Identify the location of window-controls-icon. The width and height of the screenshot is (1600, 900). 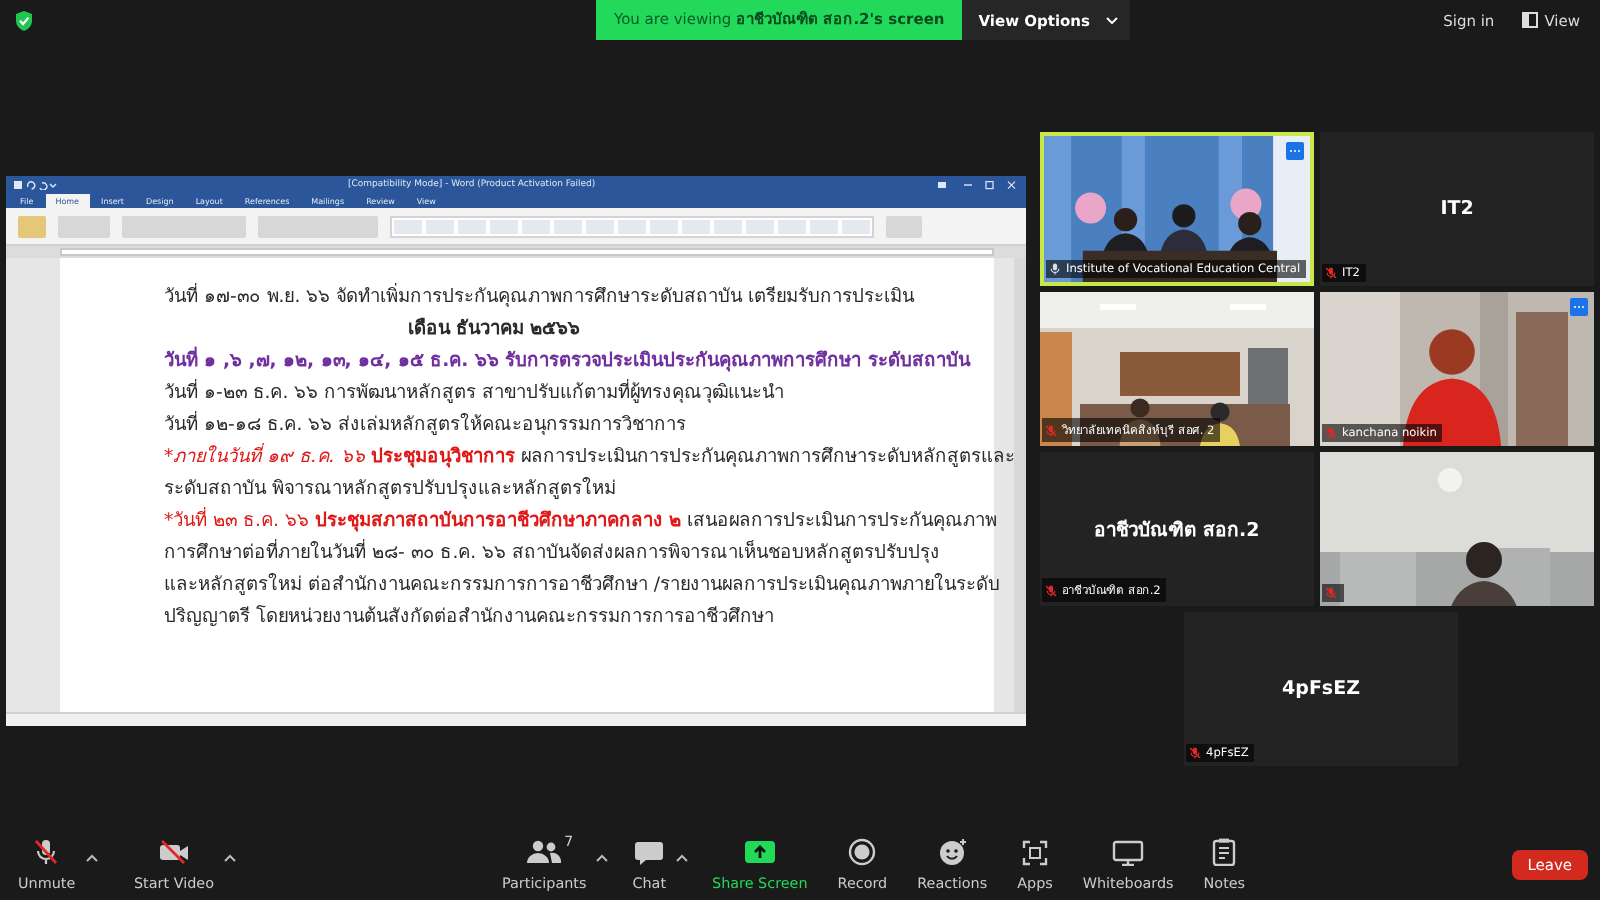
(978, 184).